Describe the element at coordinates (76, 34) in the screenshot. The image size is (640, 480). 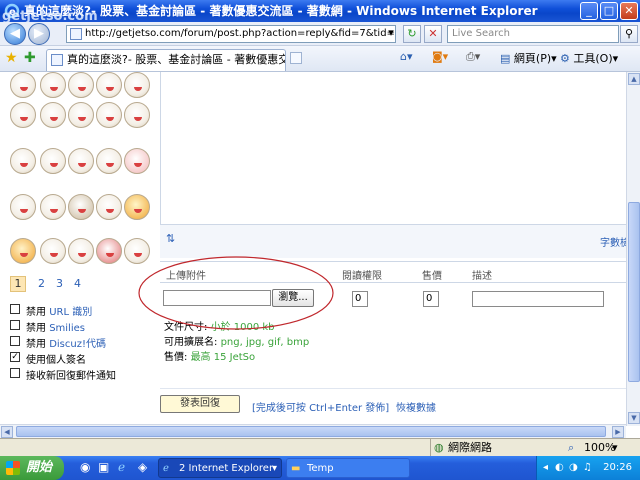
I see `page-icon` at that location.